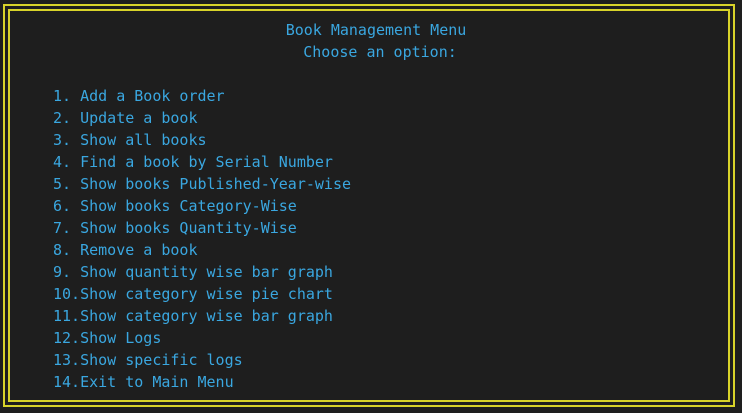  What do you see at coordinates (193, 294) in the screenshot?
I see `menu-option-category-pie-chart: 10.Show category wise pie chart` at bounding box center [193, 294].